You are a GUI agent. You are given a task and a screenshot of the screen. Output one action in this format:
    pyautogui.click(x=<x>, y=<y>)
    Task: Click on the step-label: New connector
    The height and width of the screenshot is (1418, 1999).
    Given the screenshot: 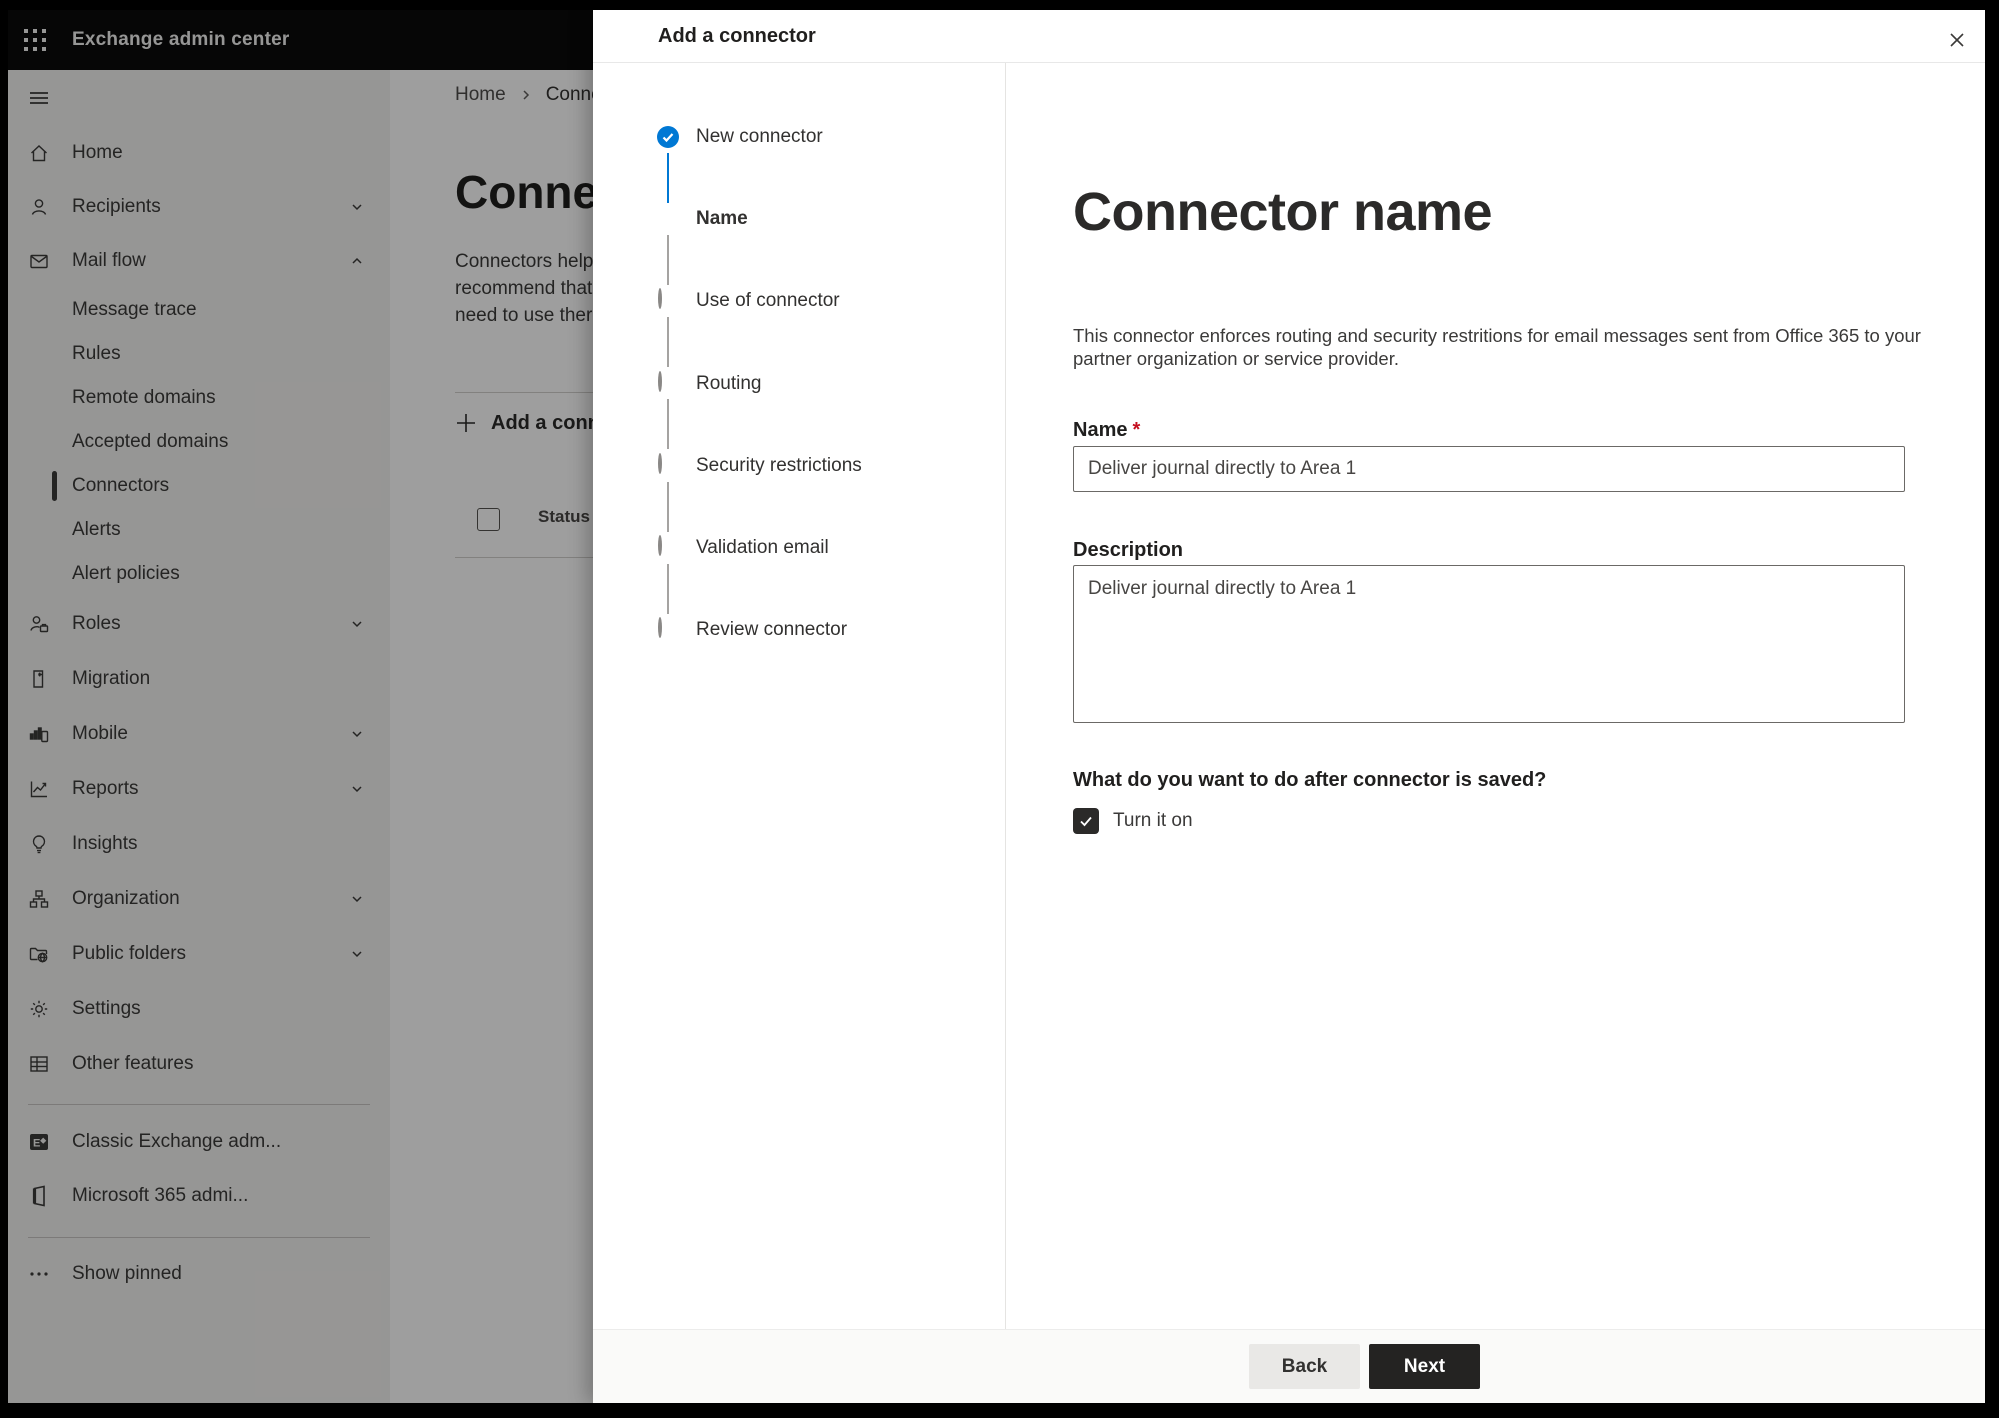 What is the action you would take?
    pyautogui.click(x=759, y=136)
    